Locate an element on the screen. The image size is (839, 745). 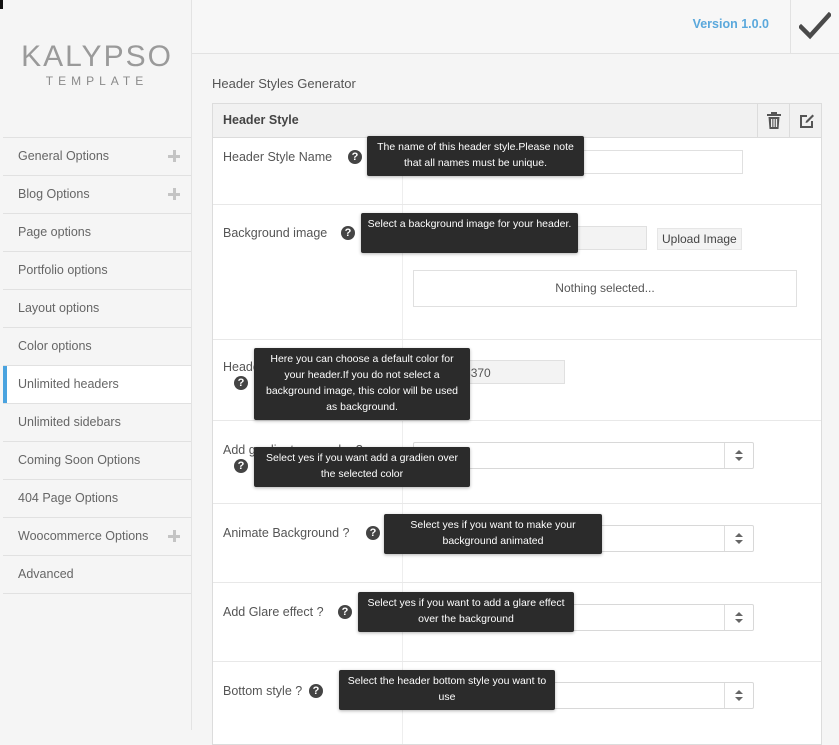
checkmark-icon is located at coordinates (815, 26).